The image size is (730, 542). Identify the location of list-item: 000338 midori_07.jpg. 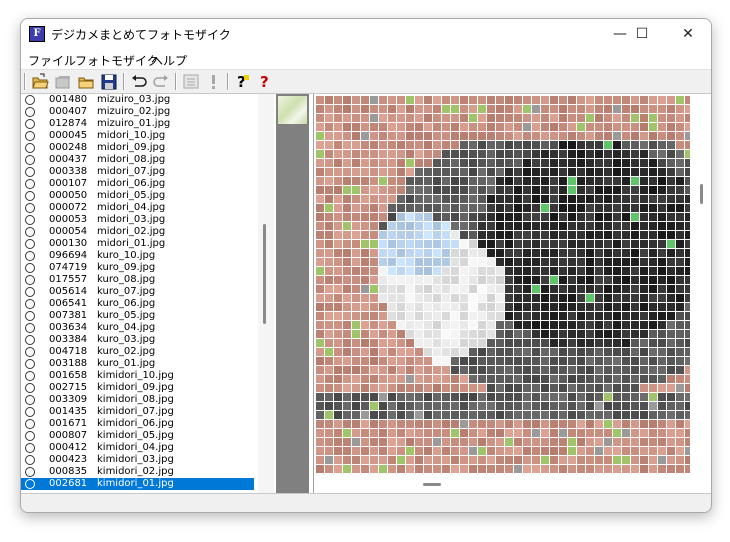
(137, 172).